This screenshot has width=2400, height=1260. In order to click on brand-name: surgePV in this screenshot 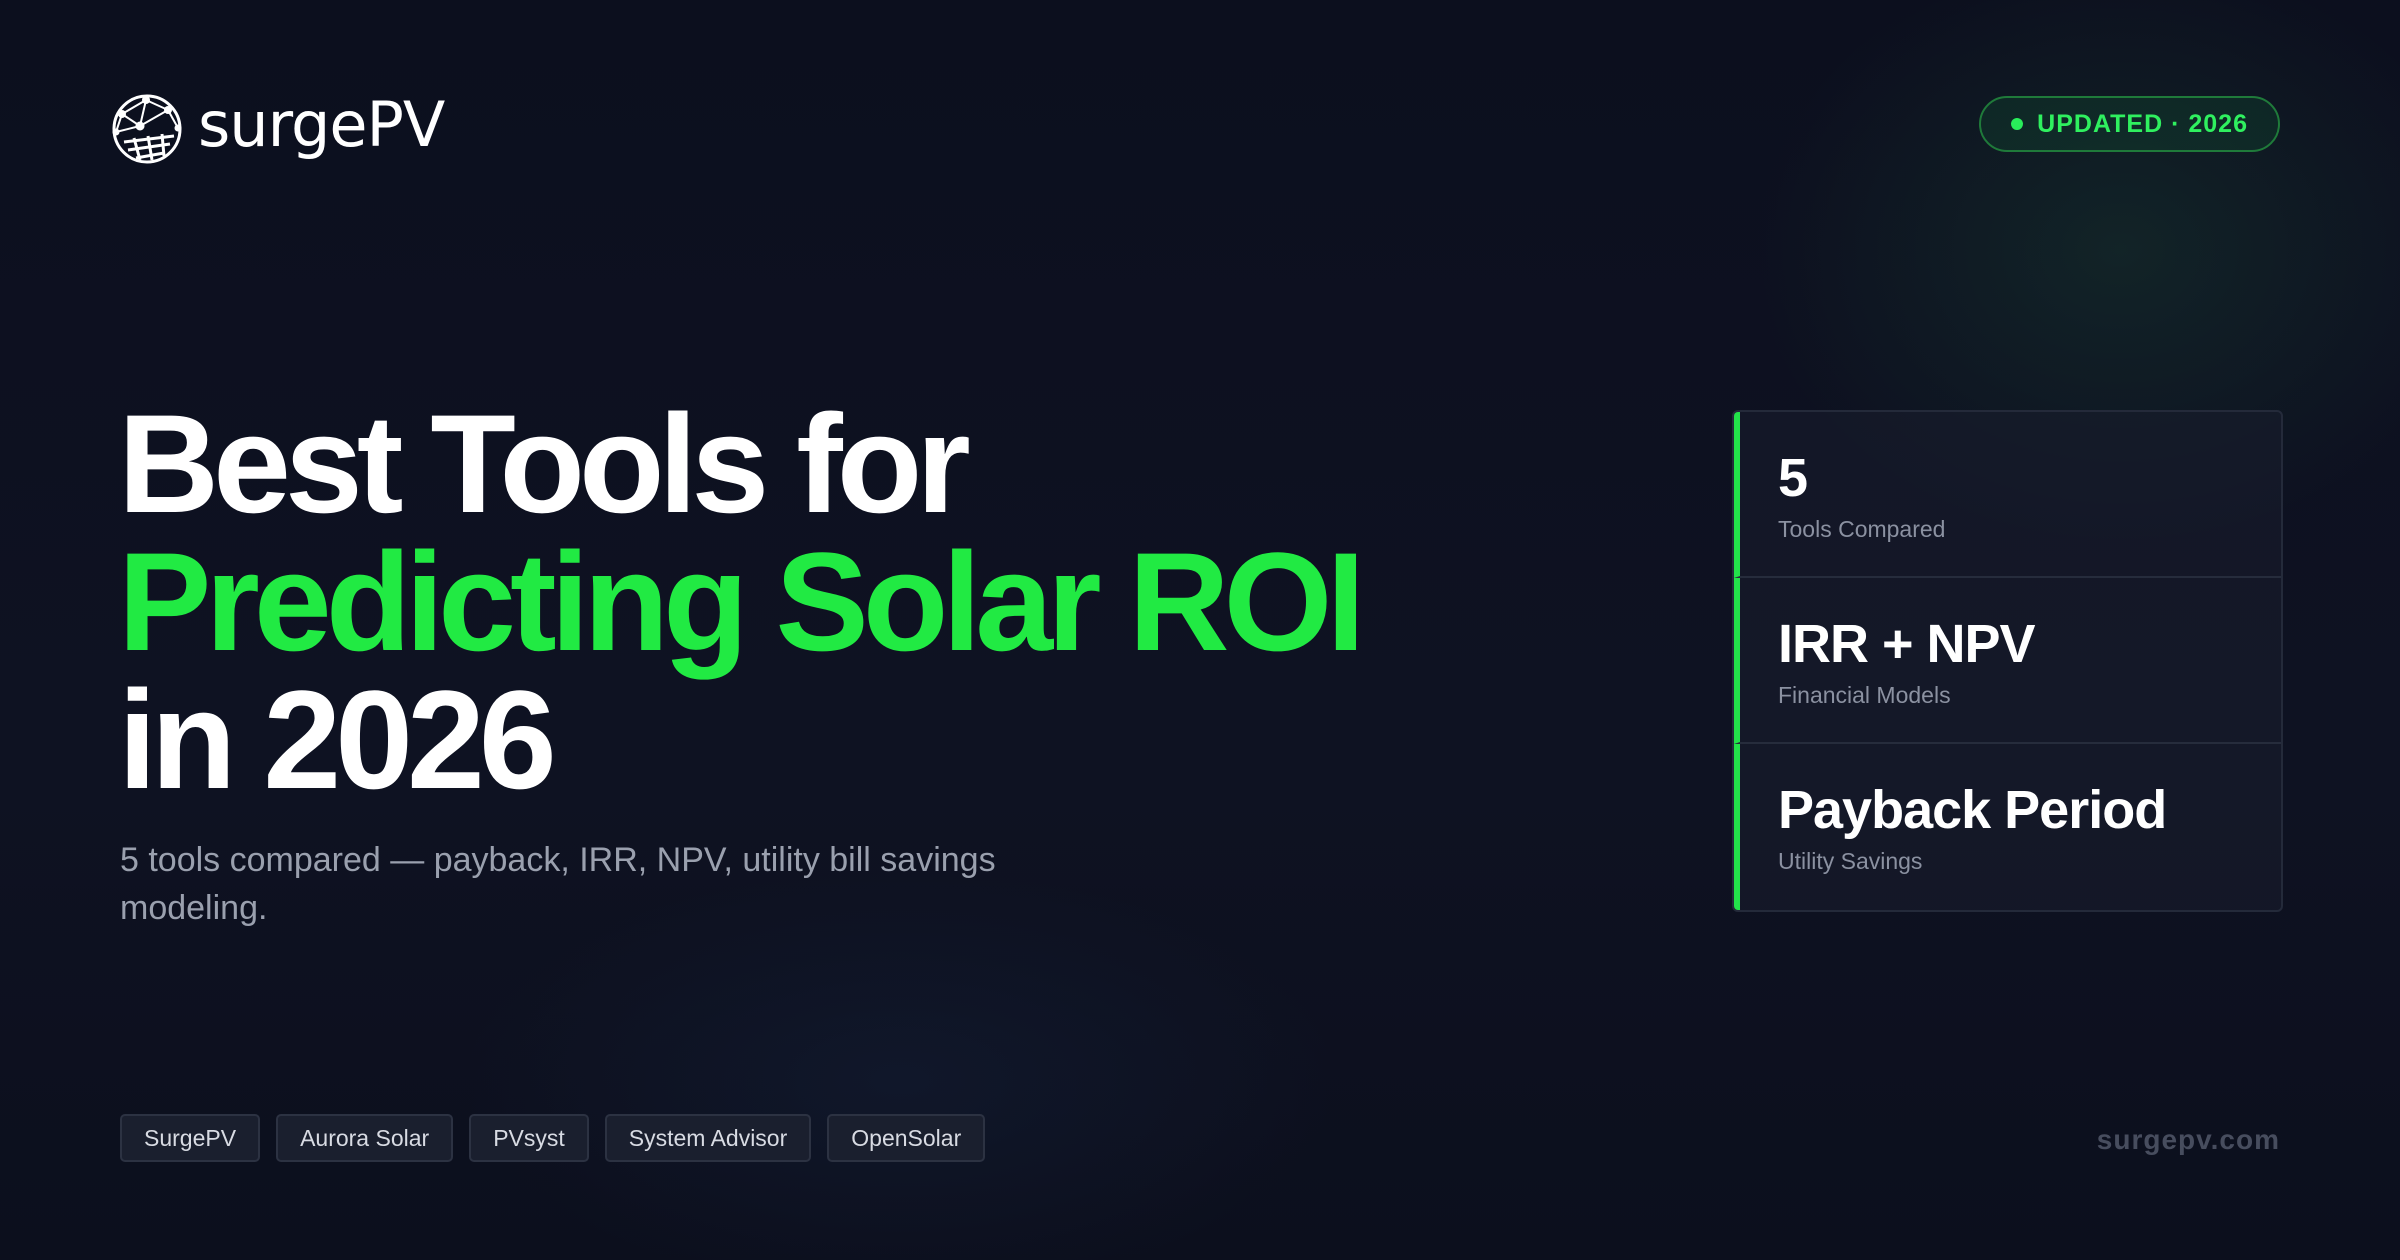, I will do `click(321, 124)`.